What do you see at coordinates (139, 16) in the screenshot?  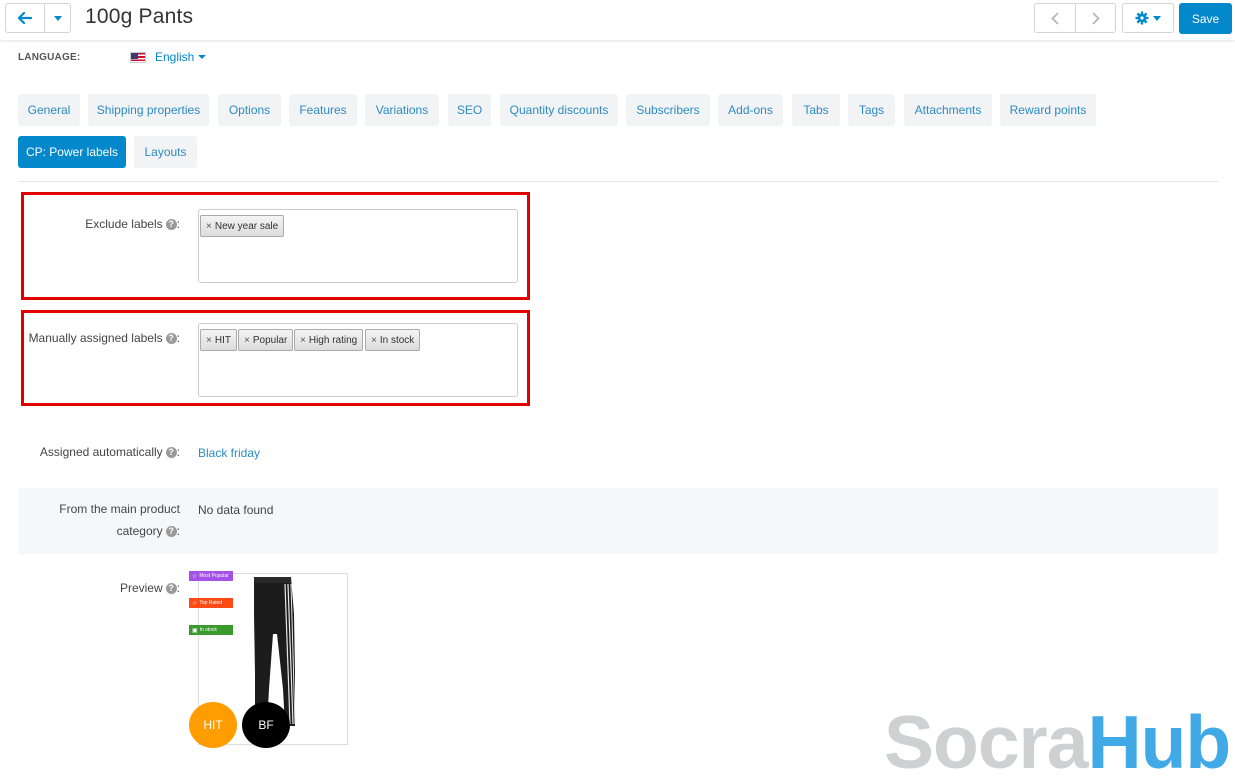 I see `page-title: 100g Pants` at bounding box center [139, 16].